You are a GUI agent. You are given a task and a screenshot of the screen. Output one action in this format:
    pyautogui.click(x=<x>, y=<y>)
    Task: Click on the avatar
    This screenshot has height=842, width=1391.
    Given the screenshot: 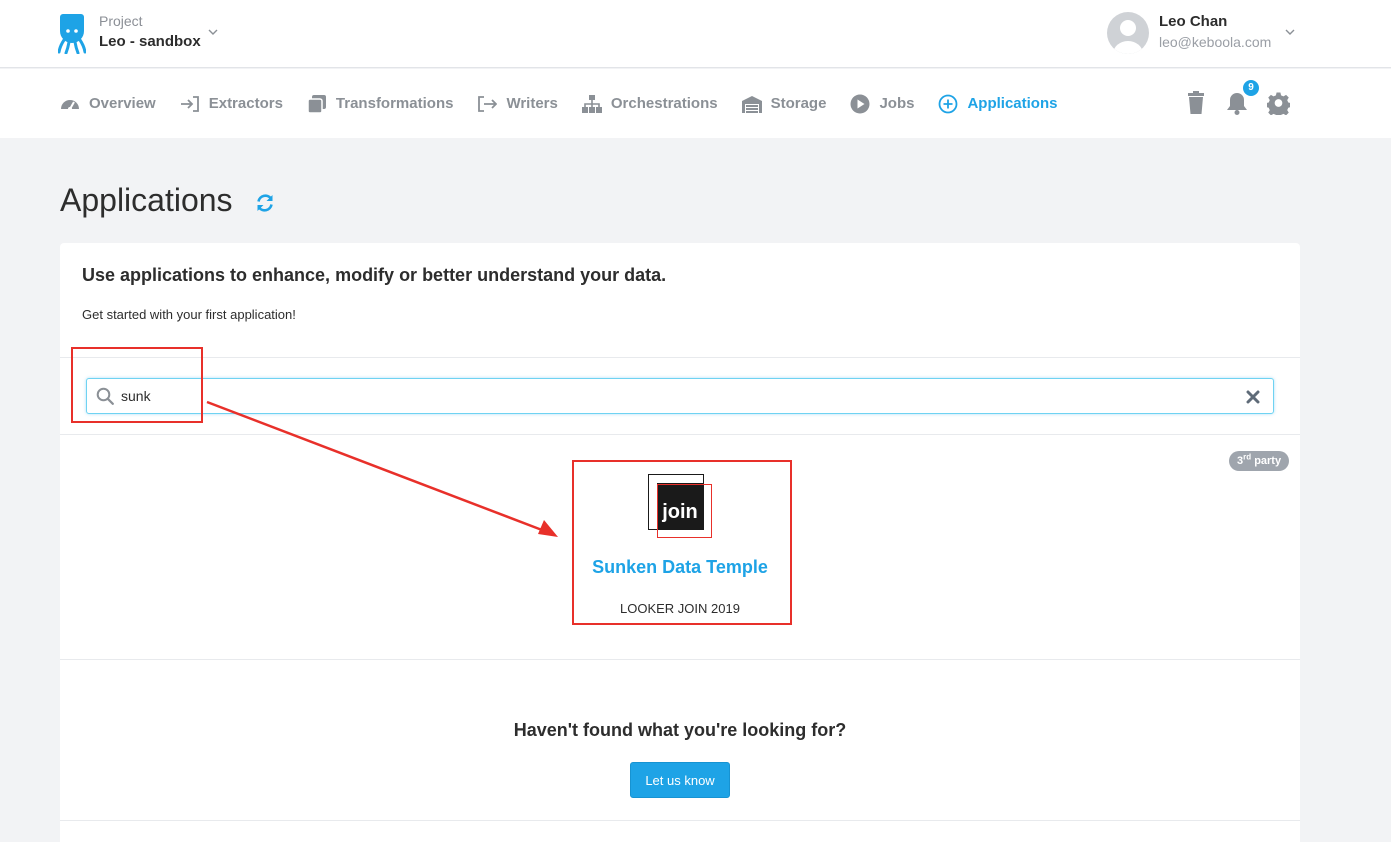 What is the action you would take?
    pyautogui.click(x=1128, y=33)
    